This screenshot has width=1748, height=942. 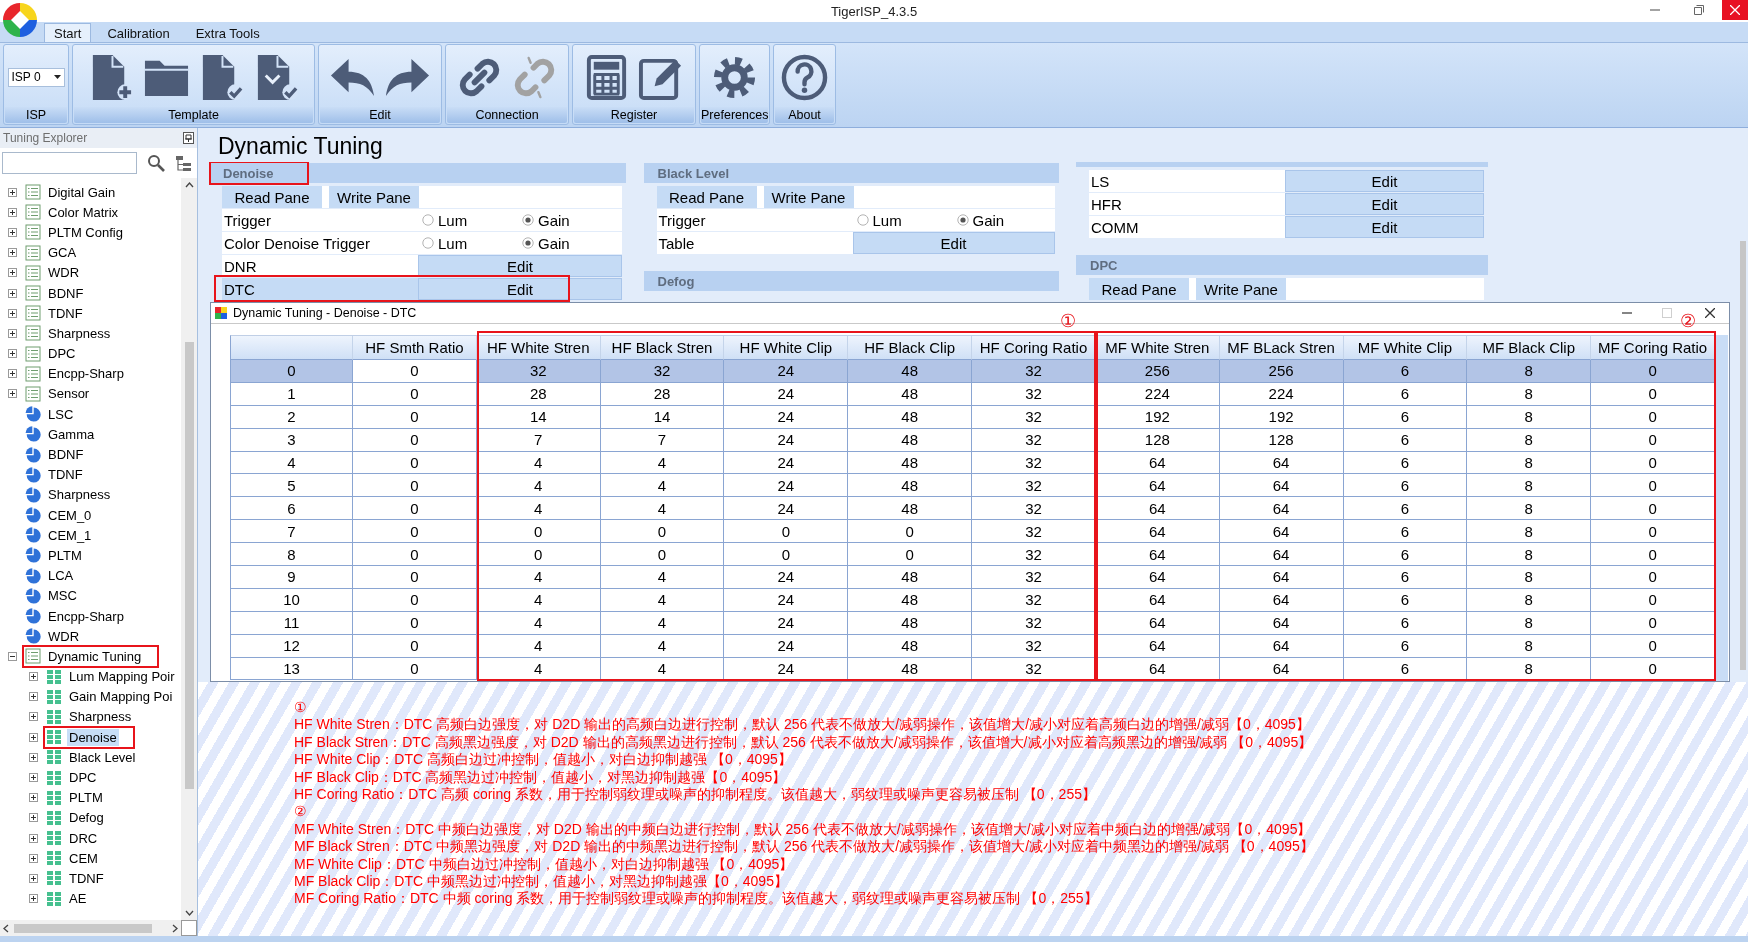 I want to click on tree-item: CEM_1, so click(x=70, y=535).